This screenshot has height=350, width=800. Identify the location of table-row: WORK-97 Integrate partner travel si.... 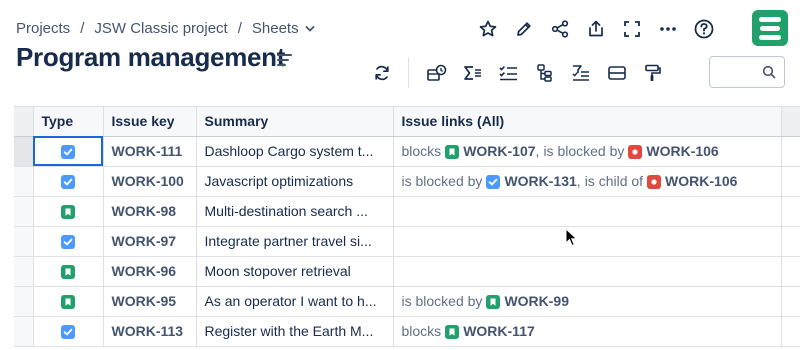
(407, 241).